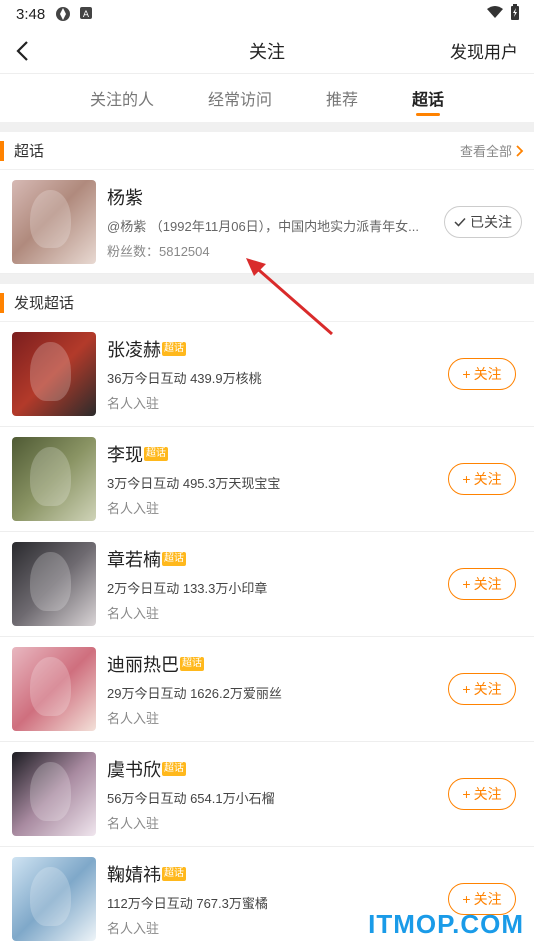 This screenshot has height=950, width=534. I want to click on chevron-right-icon, so click(520, 150).